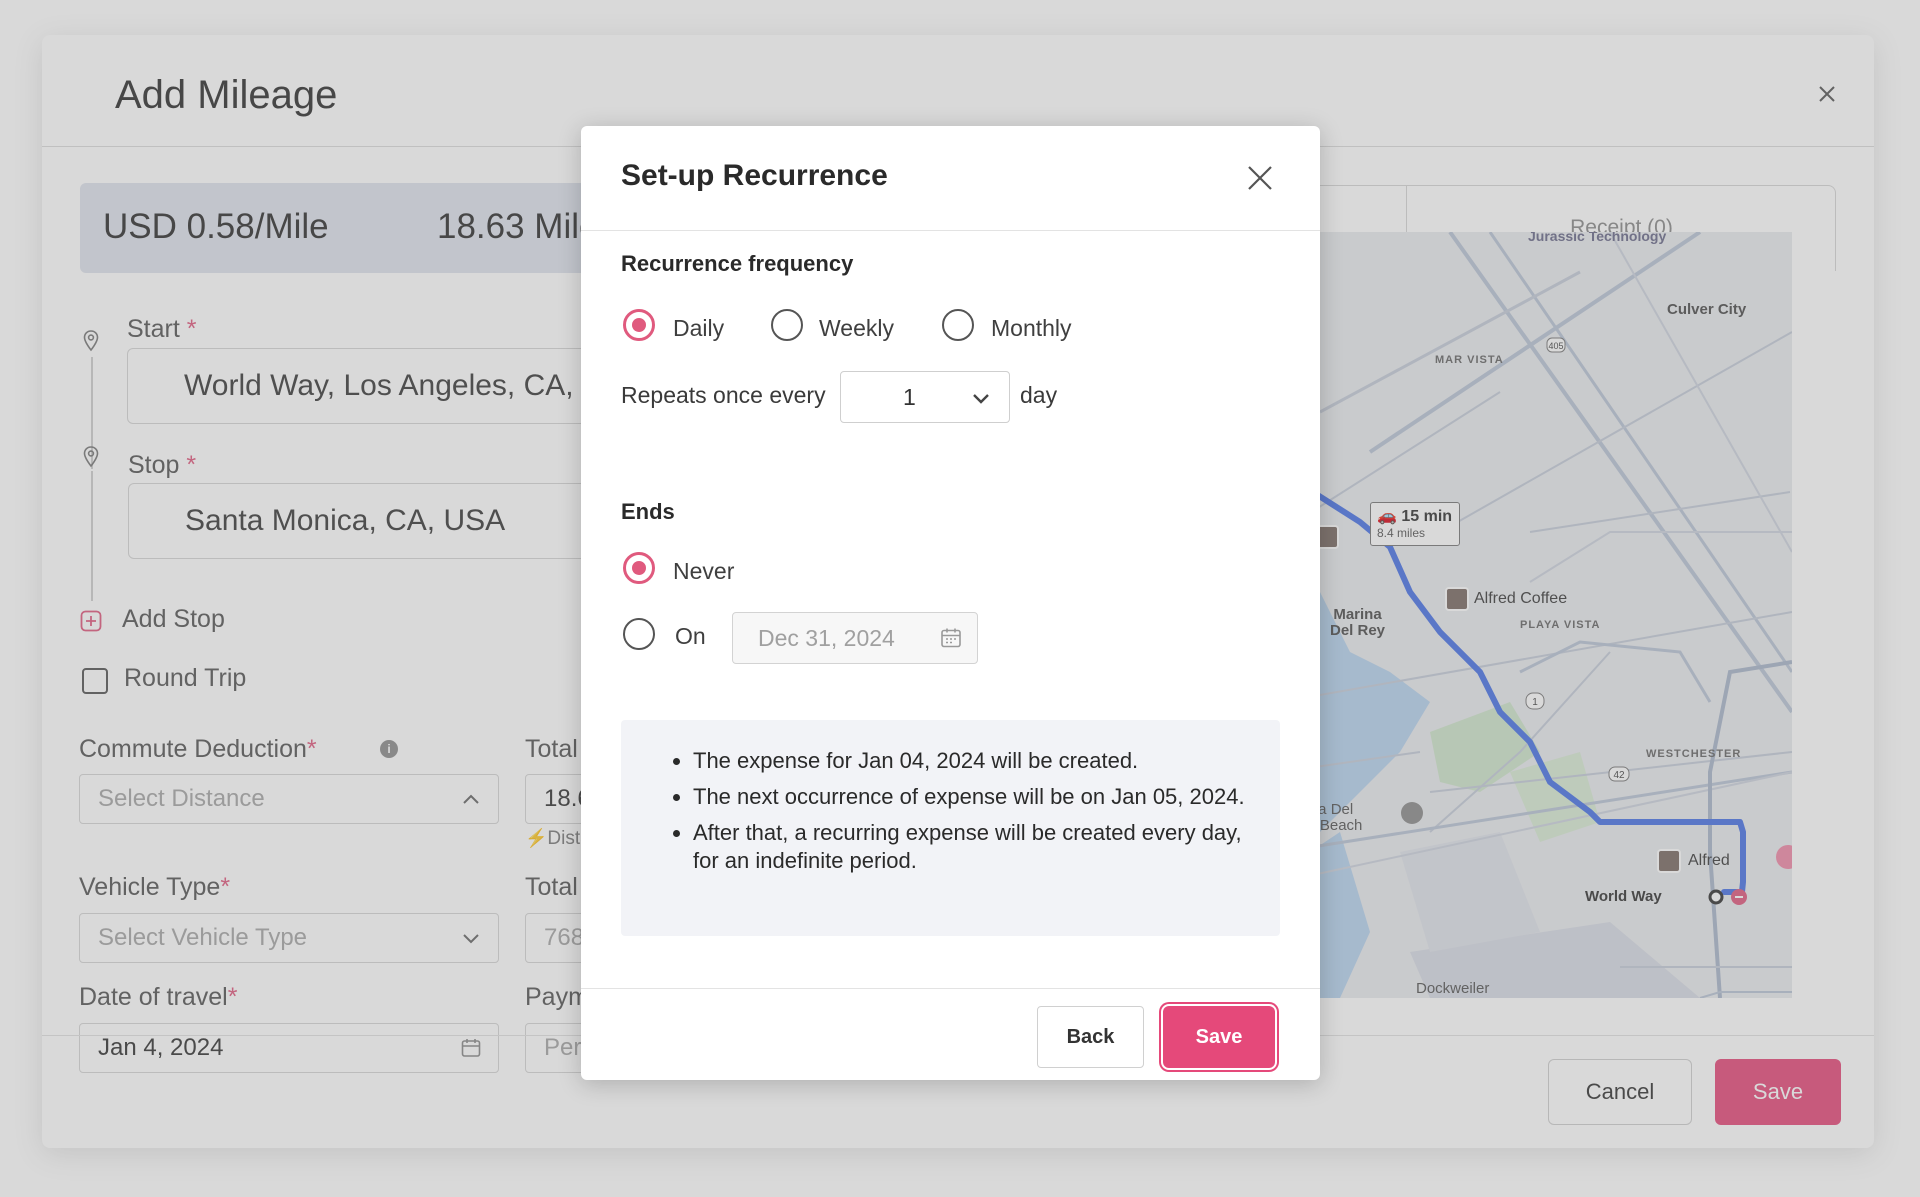 This screenshot has height=1197, width=1920. What do you see at coordinates (925, 397) in the screenshot?
I see `repeat-interval-select: 1` at bounding box center [925, 397].